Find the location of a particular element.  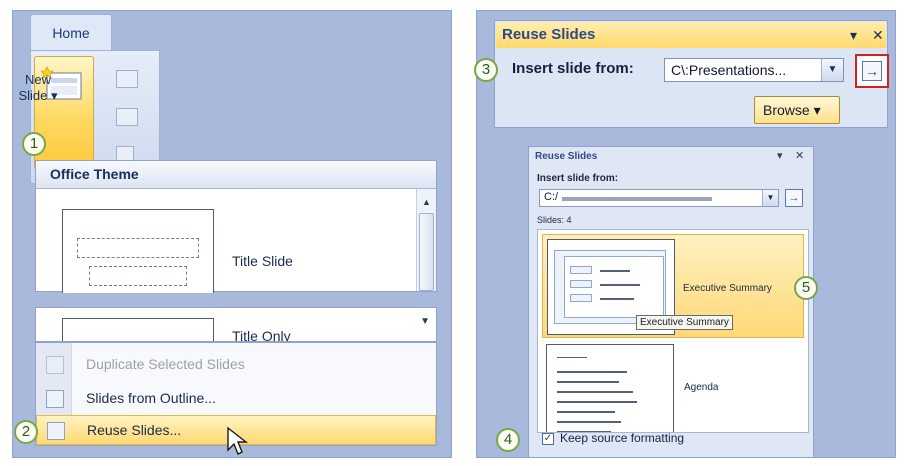

small-pane-dropdown-icon: ▾ is located at coordinates (780, 155).